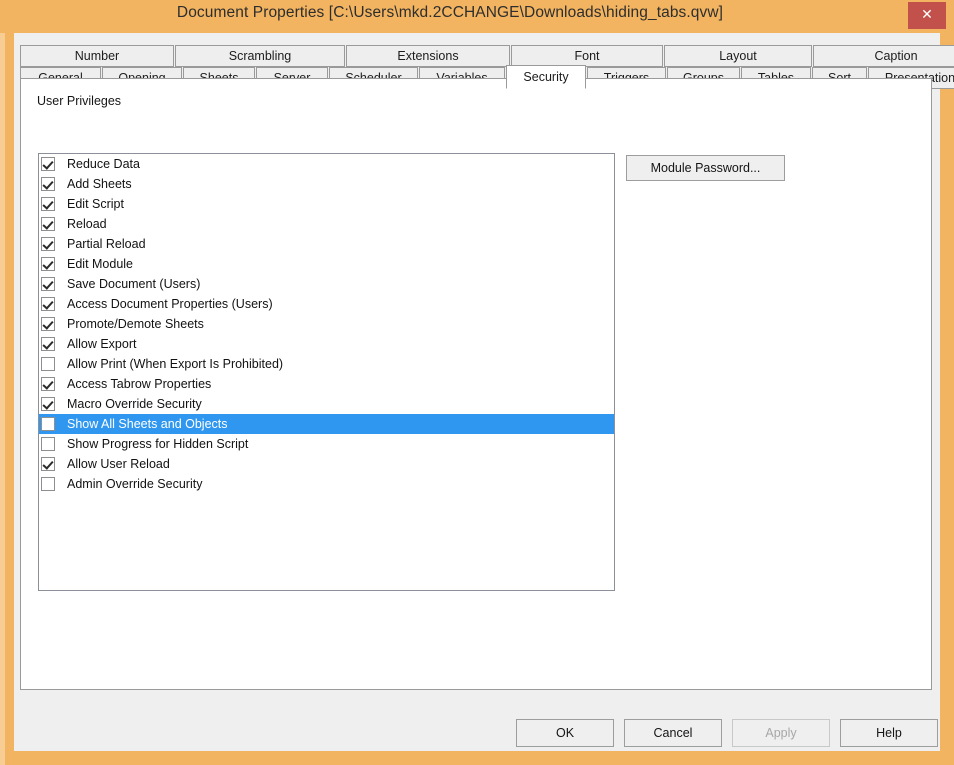  I want to click on tab-extensions: Extensions, so click(428, 56).